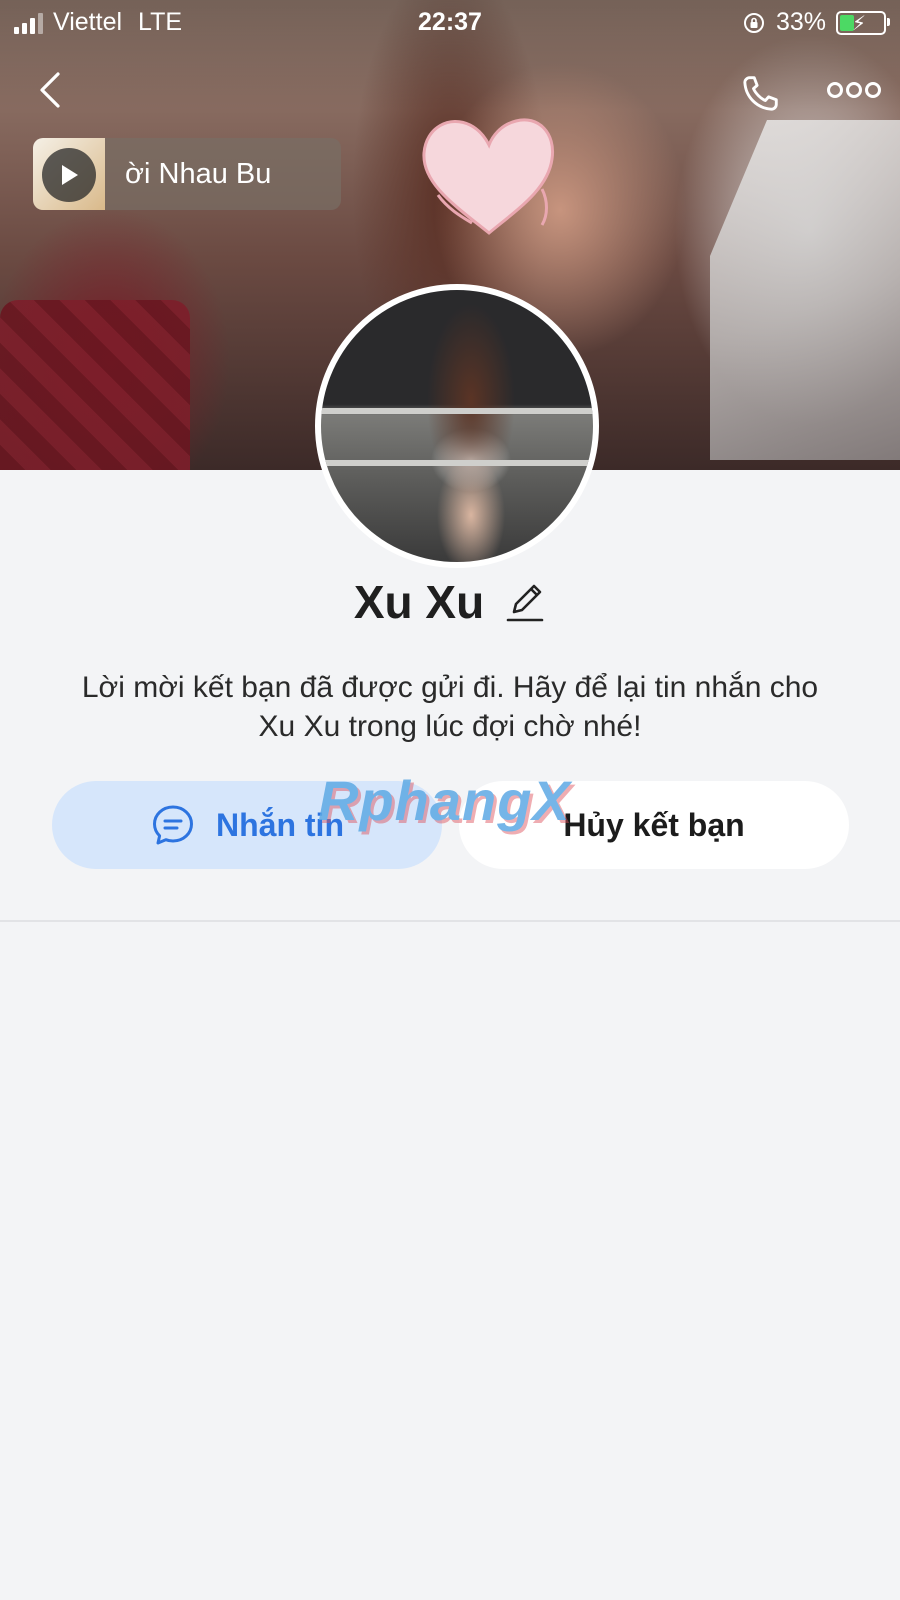 The height and width of the screenshot is (1600, 900). I want to click on phone-icon, so click(760, 93).